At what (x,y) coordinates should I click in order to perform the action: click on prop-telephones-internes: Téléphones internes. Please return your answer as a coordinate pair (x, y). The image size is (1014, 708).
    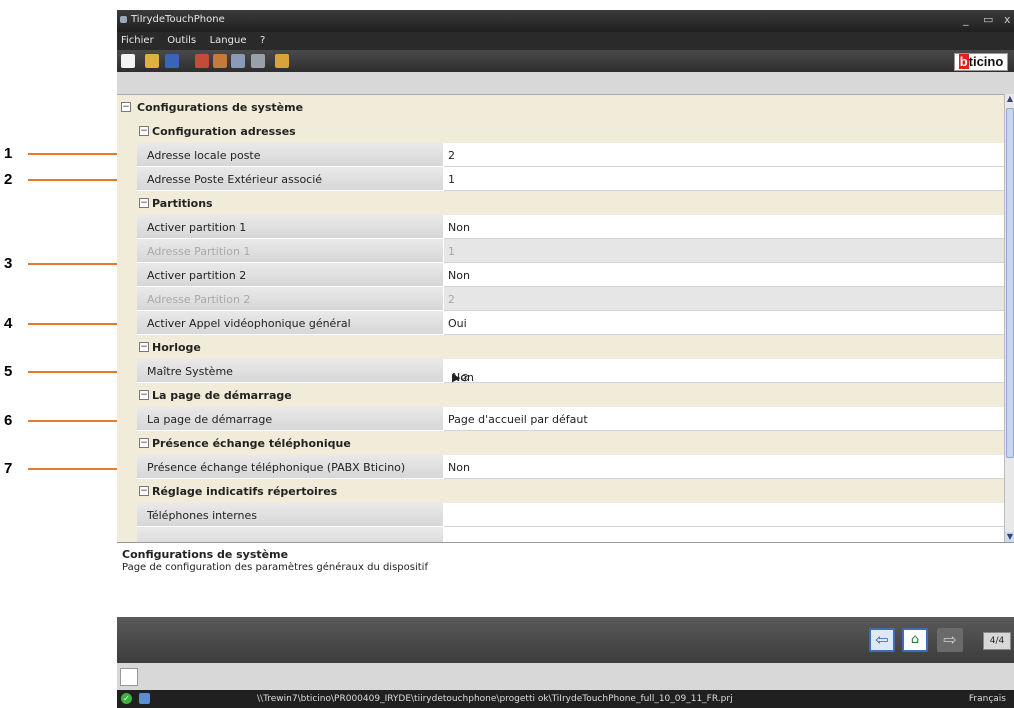
    Looking at the image, I should click on (560, 515).